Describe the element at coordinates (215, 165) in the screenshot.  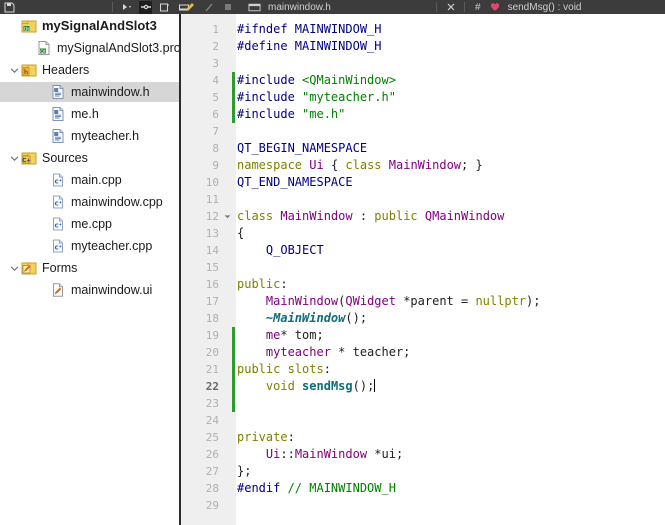
I see `line-number: 9` at that location.